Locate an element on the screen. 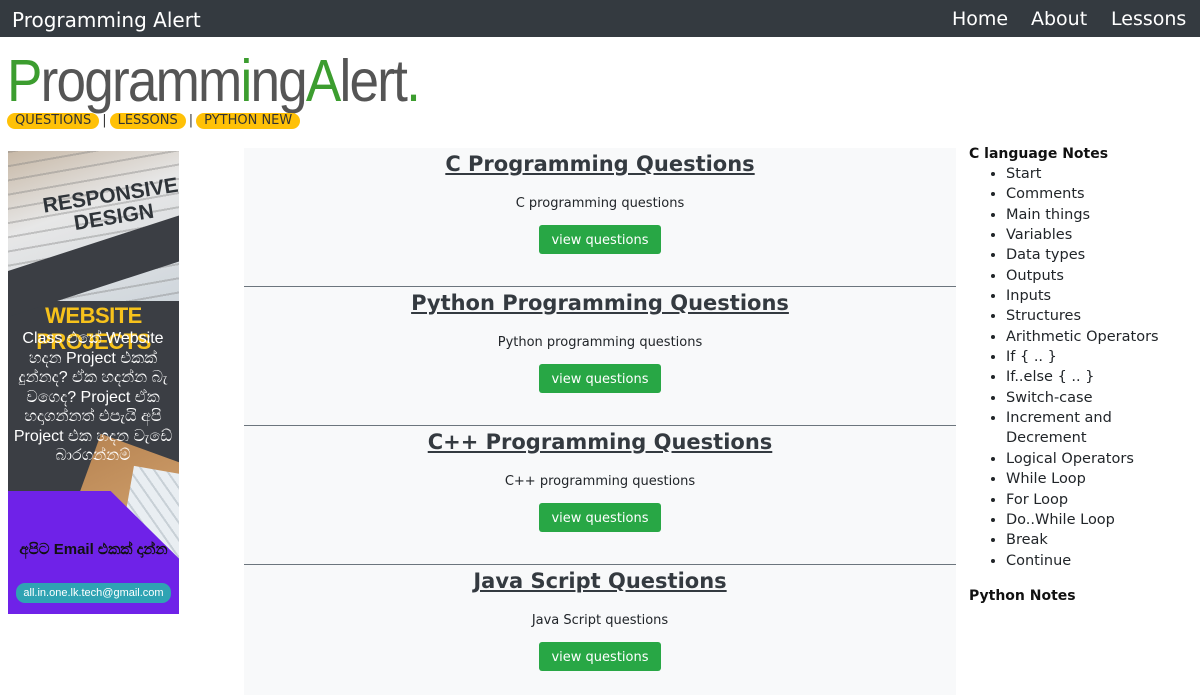  sidebar-item-switch-case: Switch-case is located at coordinates (1100, 398).